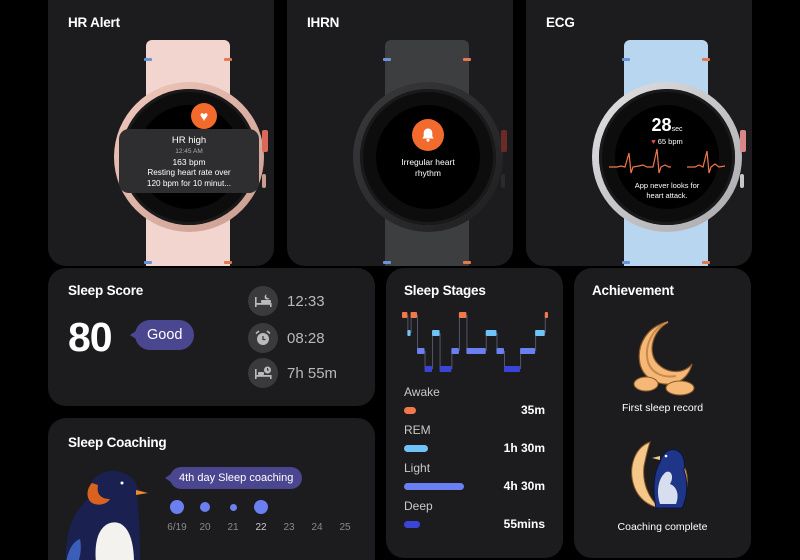  What do you see at coordinates (400, 133) in the screenshot?
I see `ihrn-card: IHRN Irregular heart rhythm` at bounding box center [400, 133].